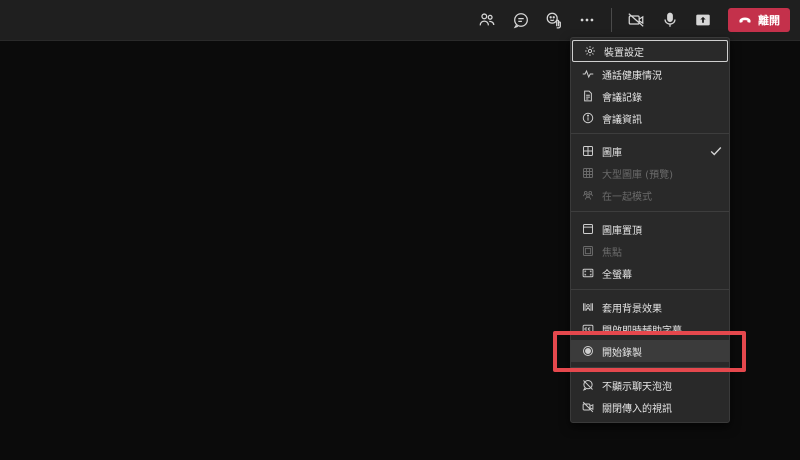 The height and width of the screenshot is (460, 800). I want to click on menu-item-label: 圖庫, so click(612, 153).